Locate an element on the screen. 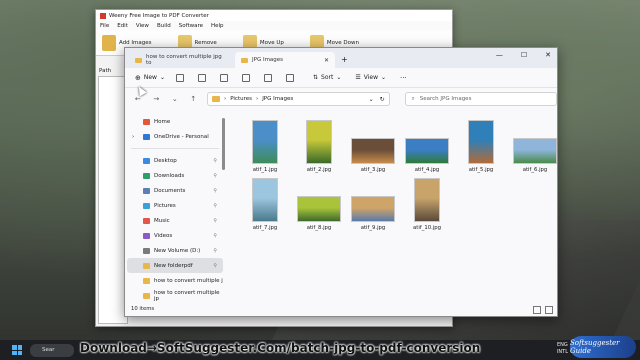 This screenshot has width=640, height=360. back-arrow-icon: ← is located at coordinates (138, 99).